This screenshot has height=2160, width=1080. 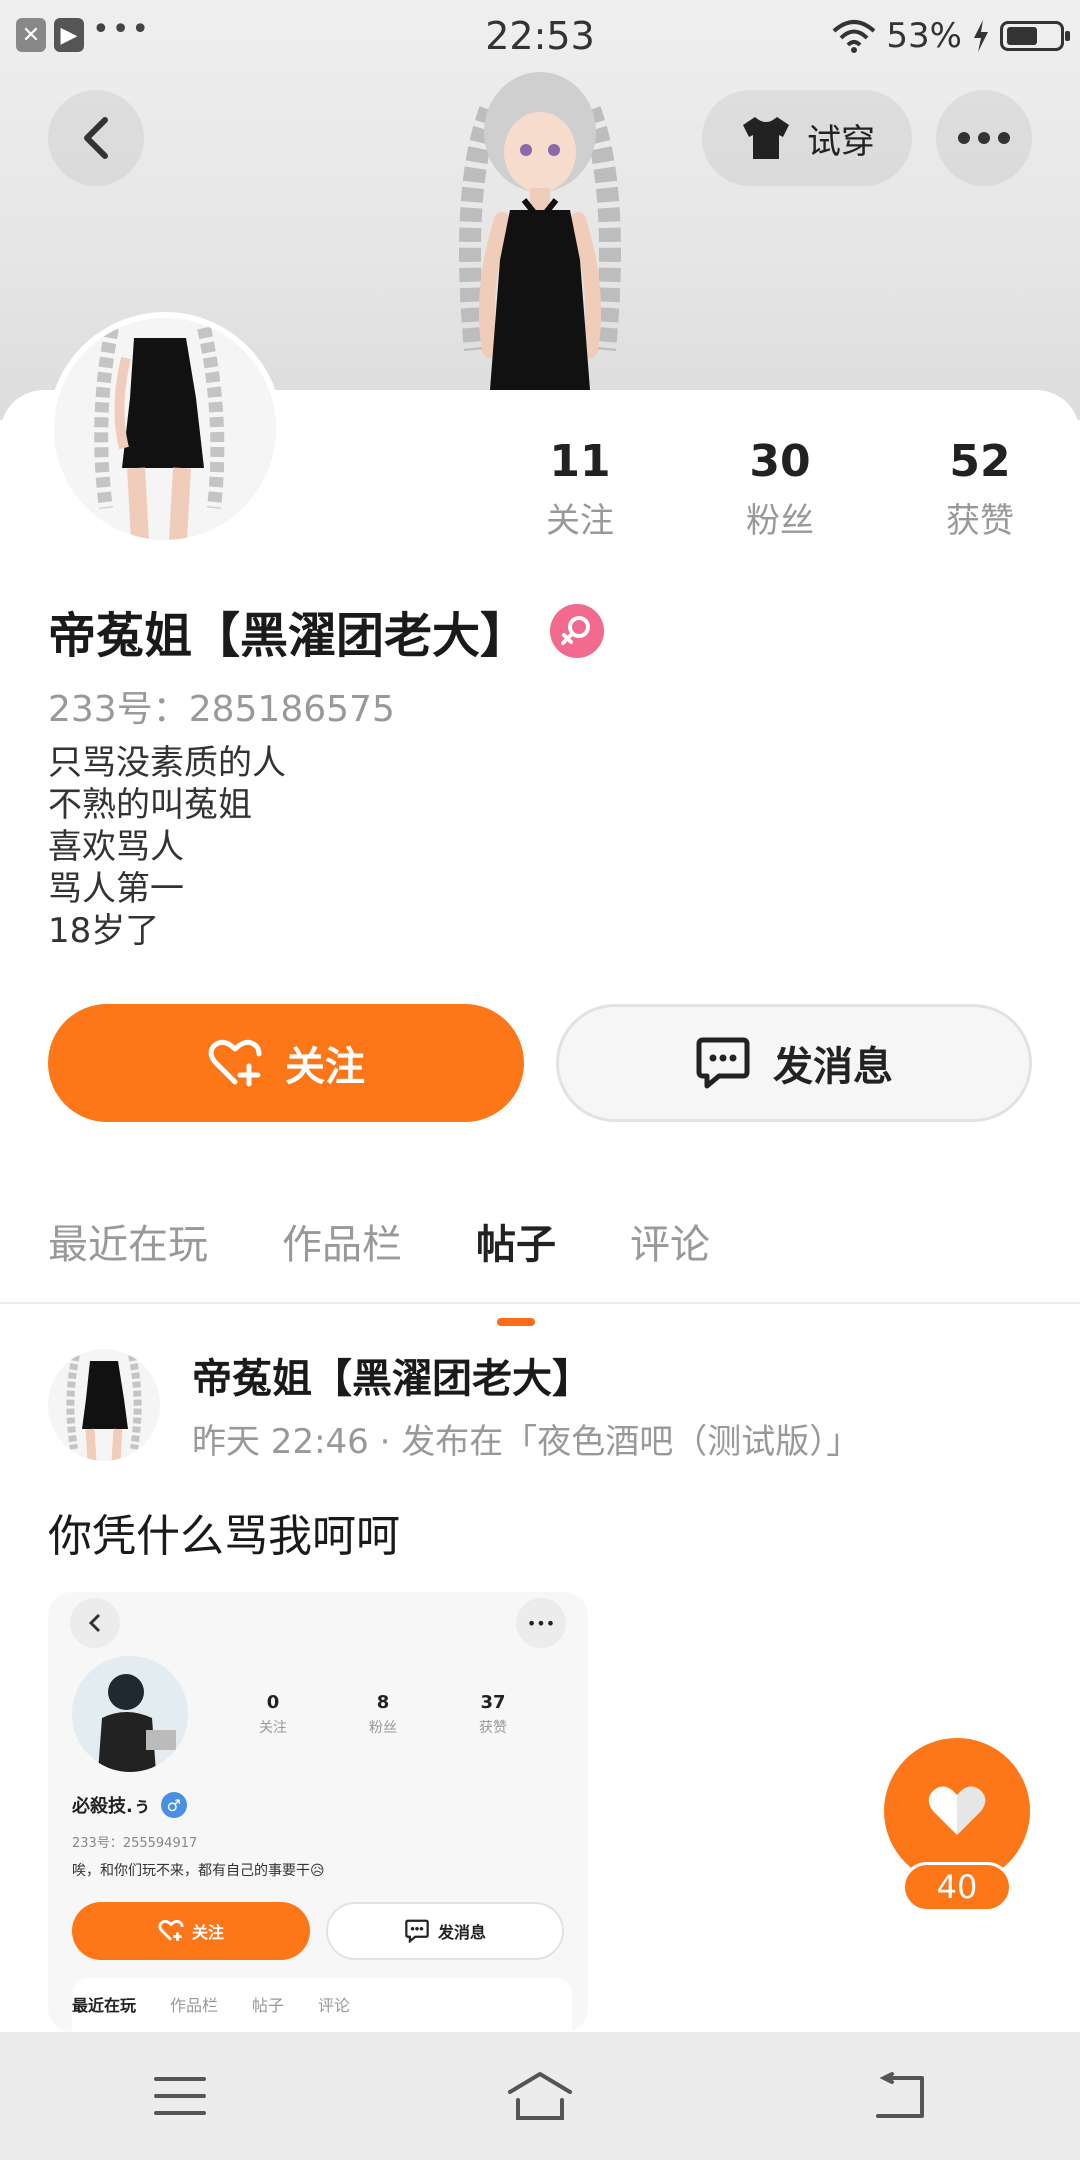 I want to click on tab-works: 作品栏, so click(x=342, y=1241).